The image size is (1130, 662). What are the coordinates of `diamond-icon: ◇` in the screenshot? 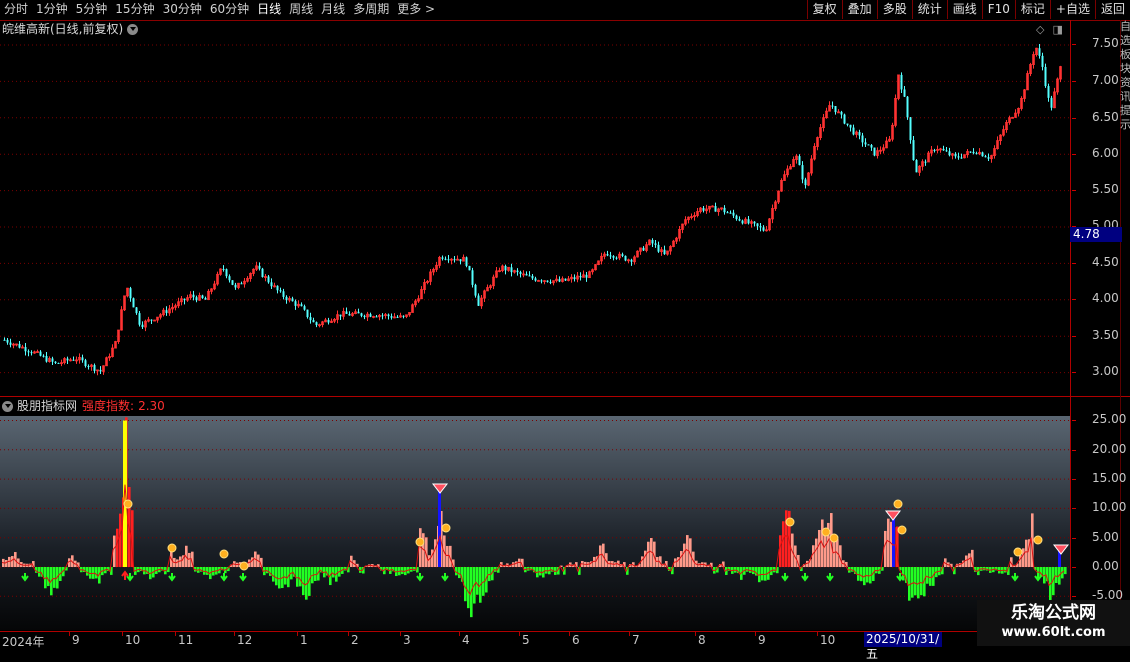 It's located at (1040, 29).